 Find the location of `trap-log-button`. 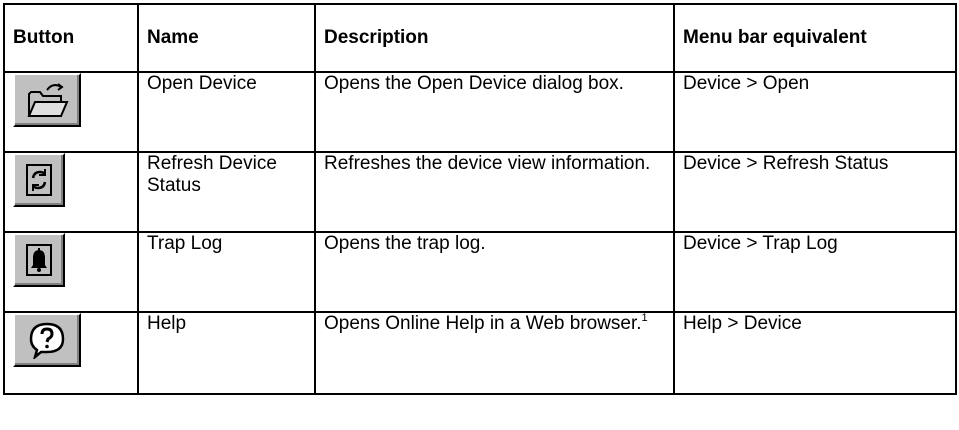

trap-log-button is located at coordinates (39, 260).